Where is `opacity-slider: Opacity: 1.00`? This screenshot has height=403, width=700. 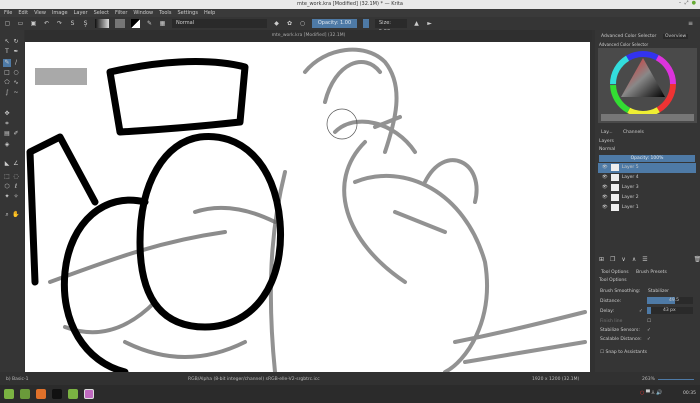 opacity-slider: Opacity: 1.00 is located at coordinates (334, 23).